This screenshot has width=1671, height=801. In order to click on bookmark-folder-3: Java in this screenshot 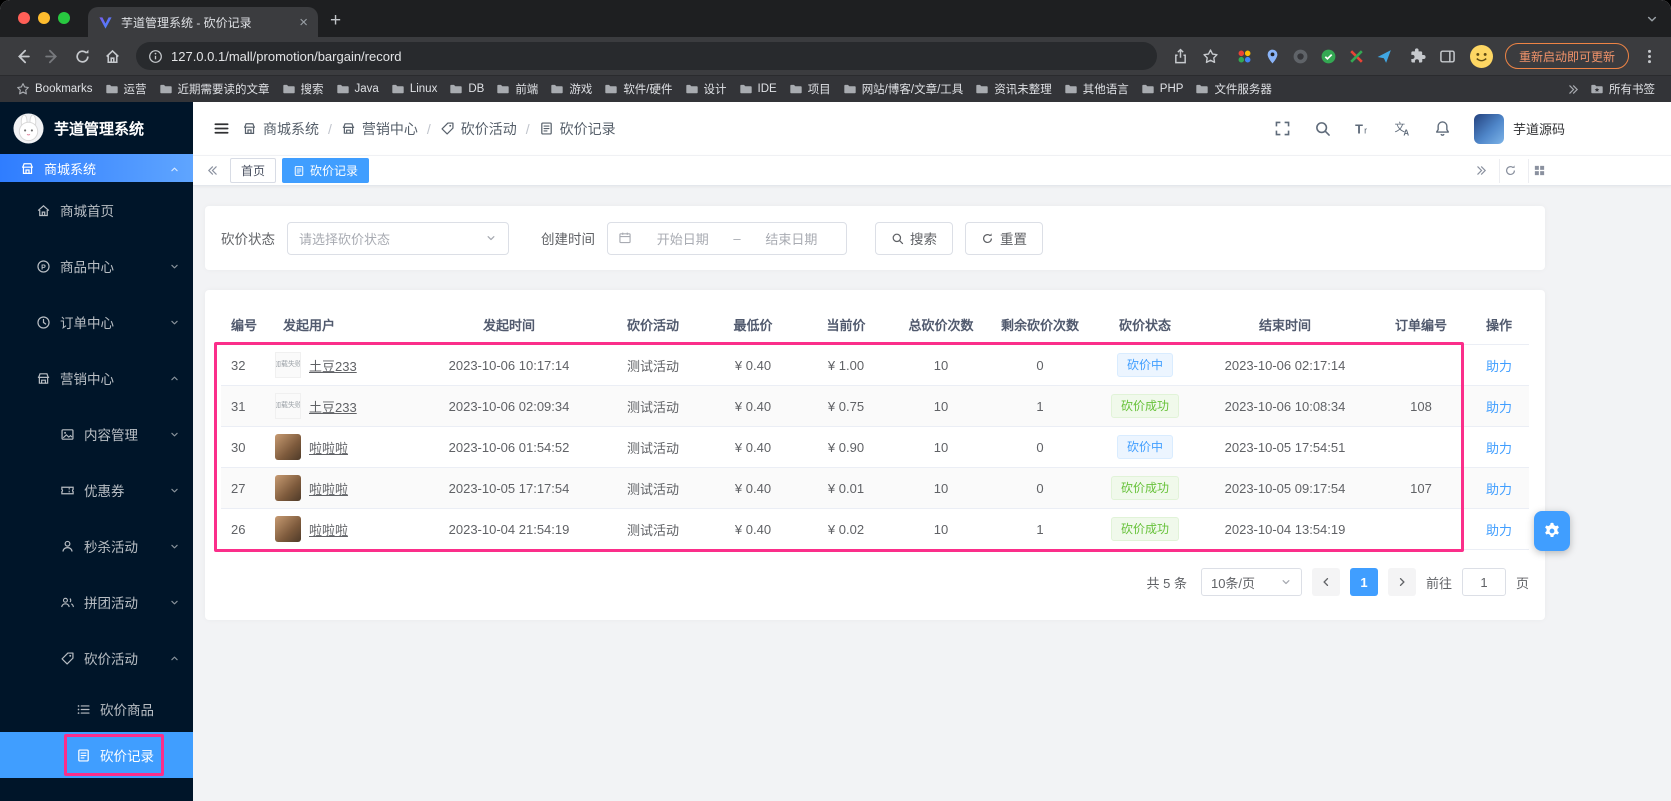, I will do `click(357, 89)`.